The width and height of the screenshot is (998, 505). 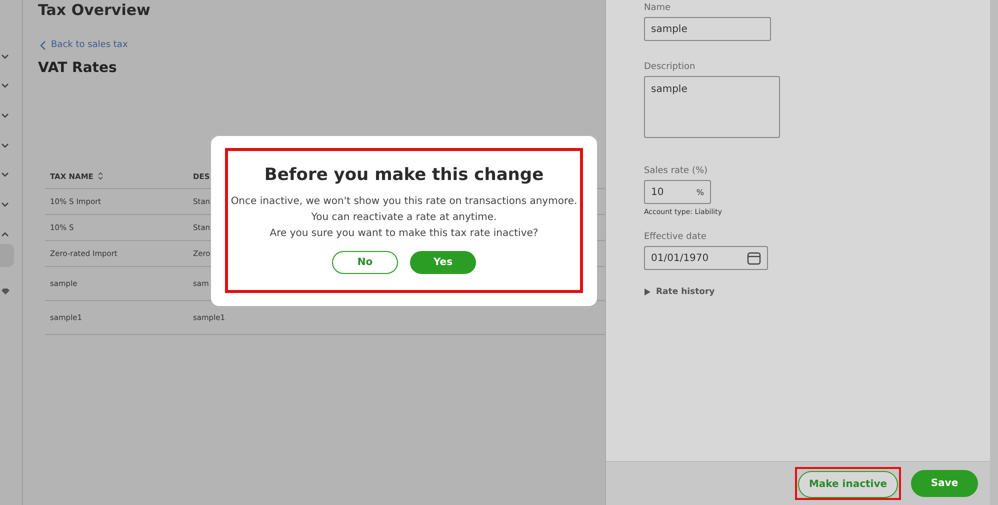 I want to click on dialog-title: Before you make this change, so click(x=404, y=175).